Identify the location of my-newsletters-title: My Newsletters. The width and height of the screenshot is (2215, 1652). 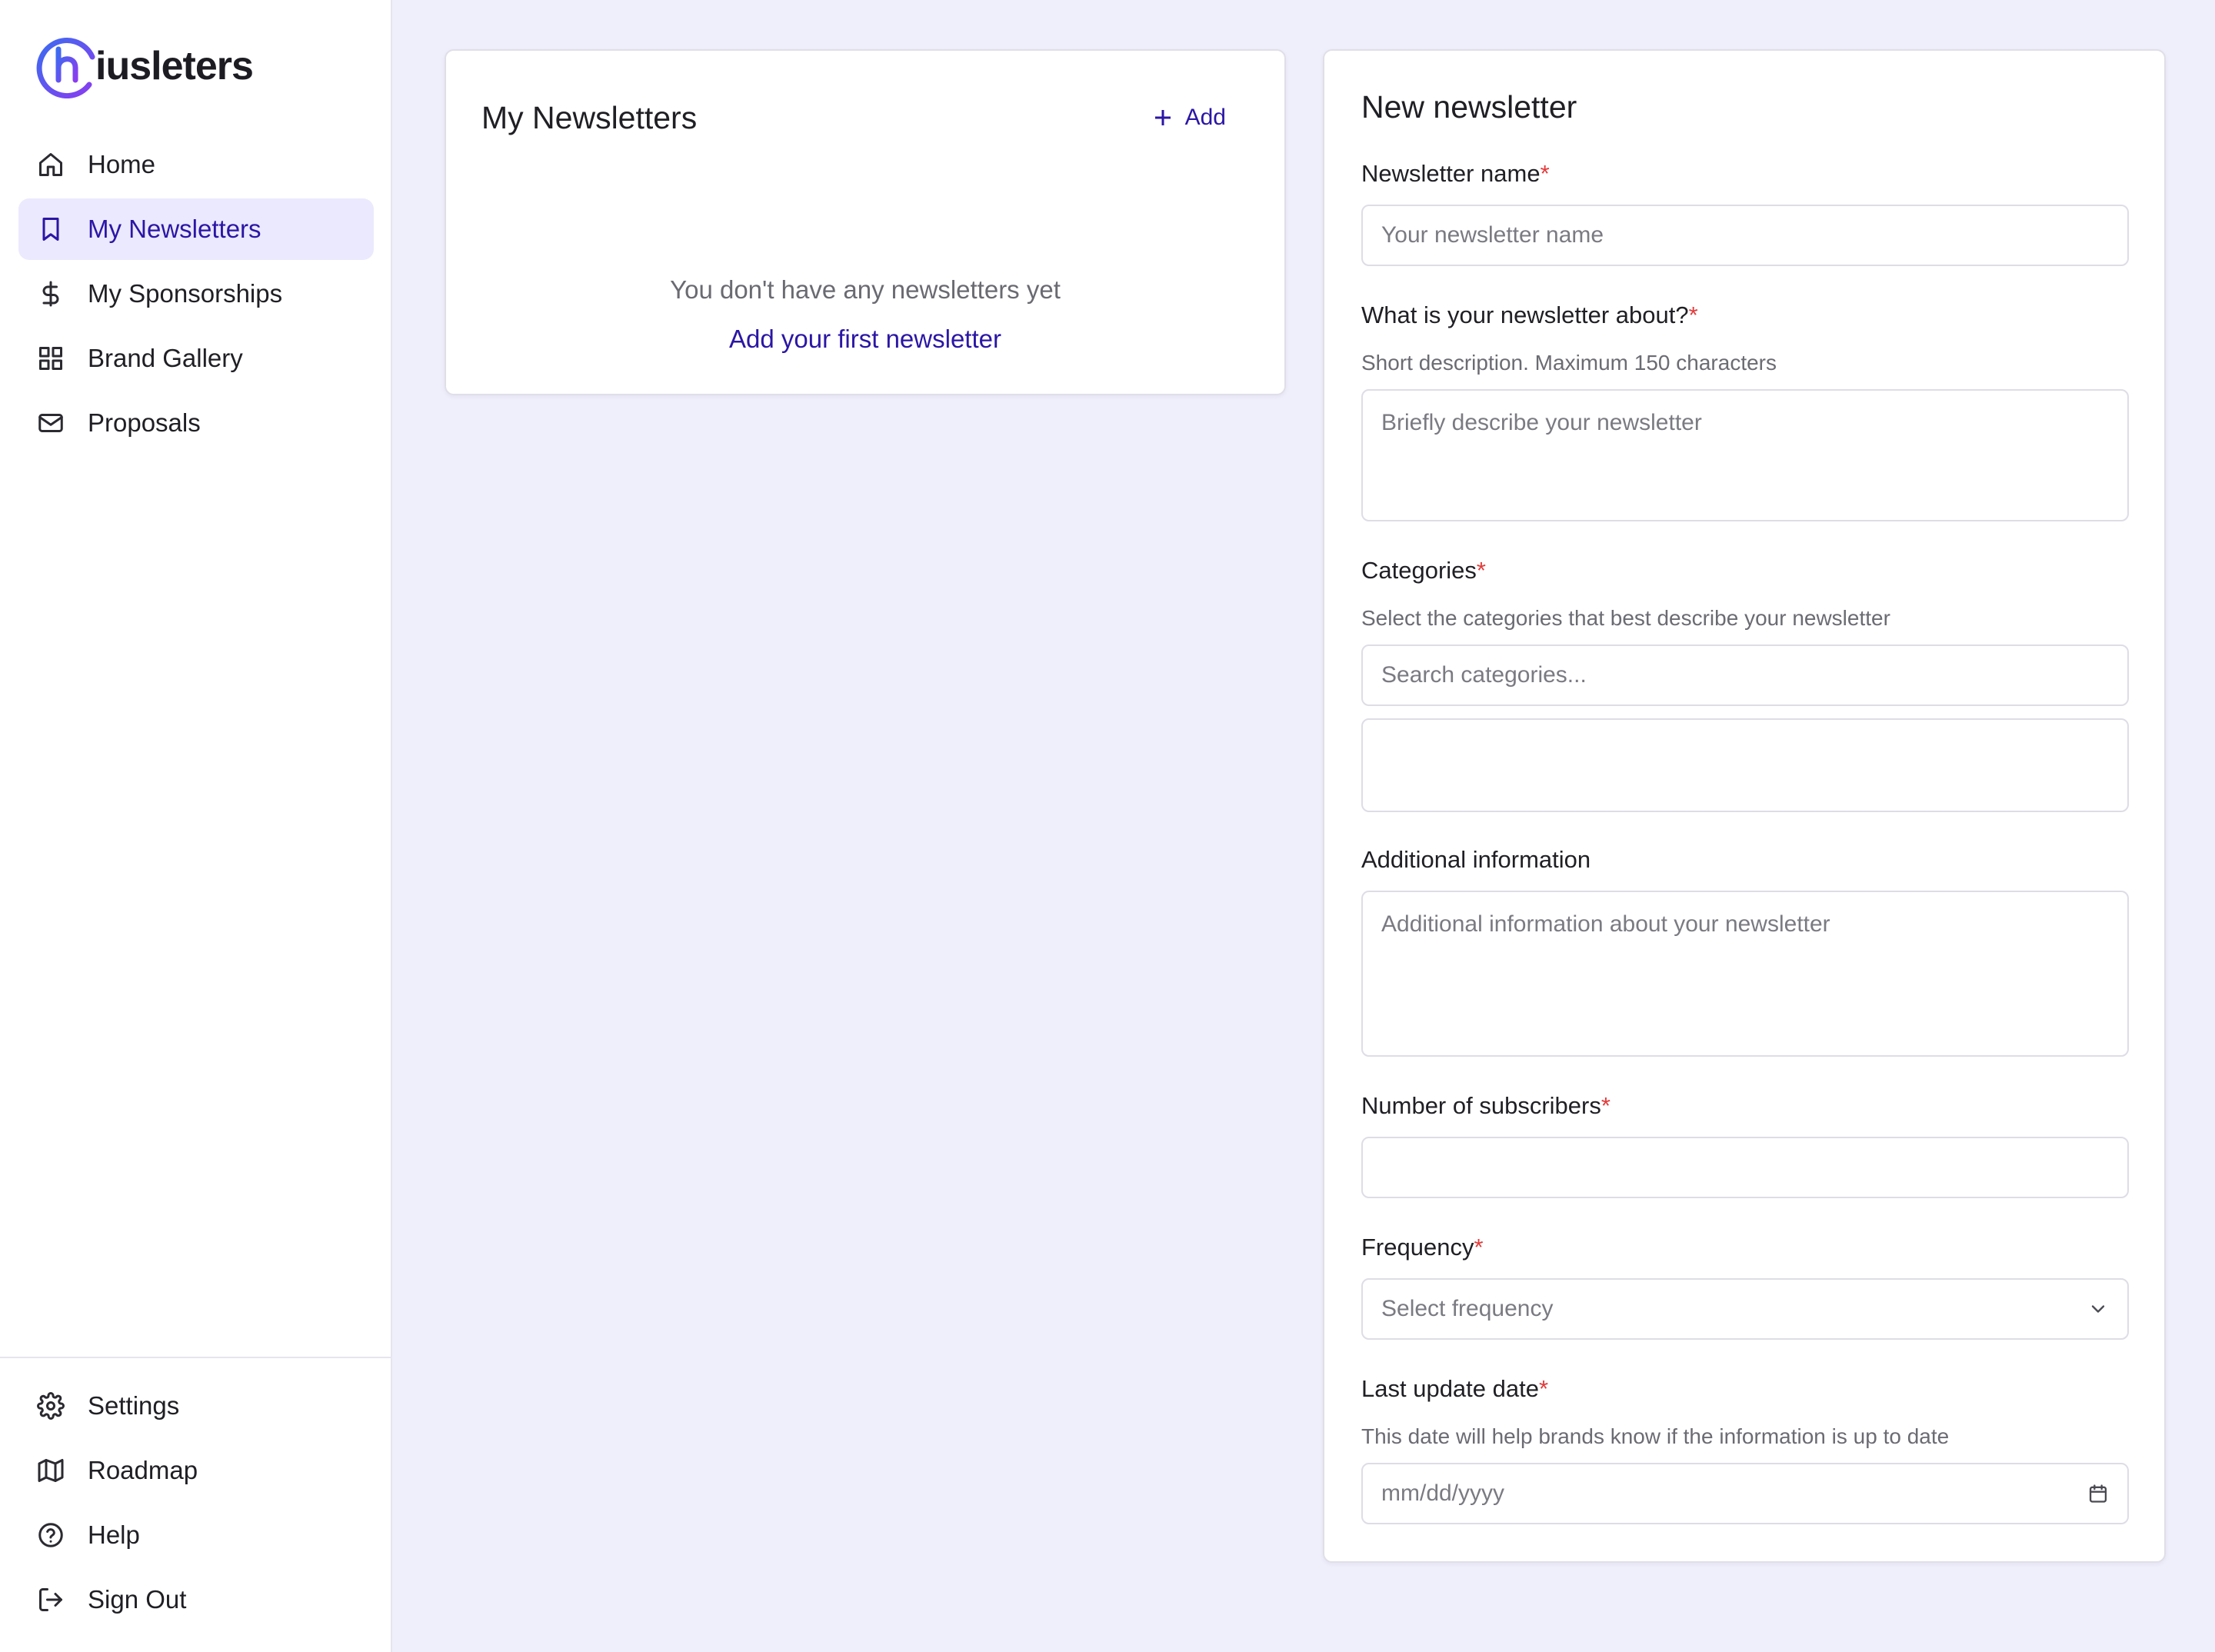
(589, 117).